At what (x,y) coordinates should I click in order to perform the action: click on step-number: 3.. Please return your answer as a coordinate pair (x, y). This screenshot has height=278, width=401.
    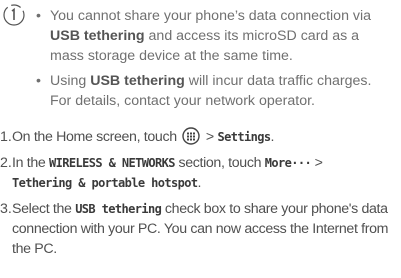
    Looking at the image, I should click on (6, 209).